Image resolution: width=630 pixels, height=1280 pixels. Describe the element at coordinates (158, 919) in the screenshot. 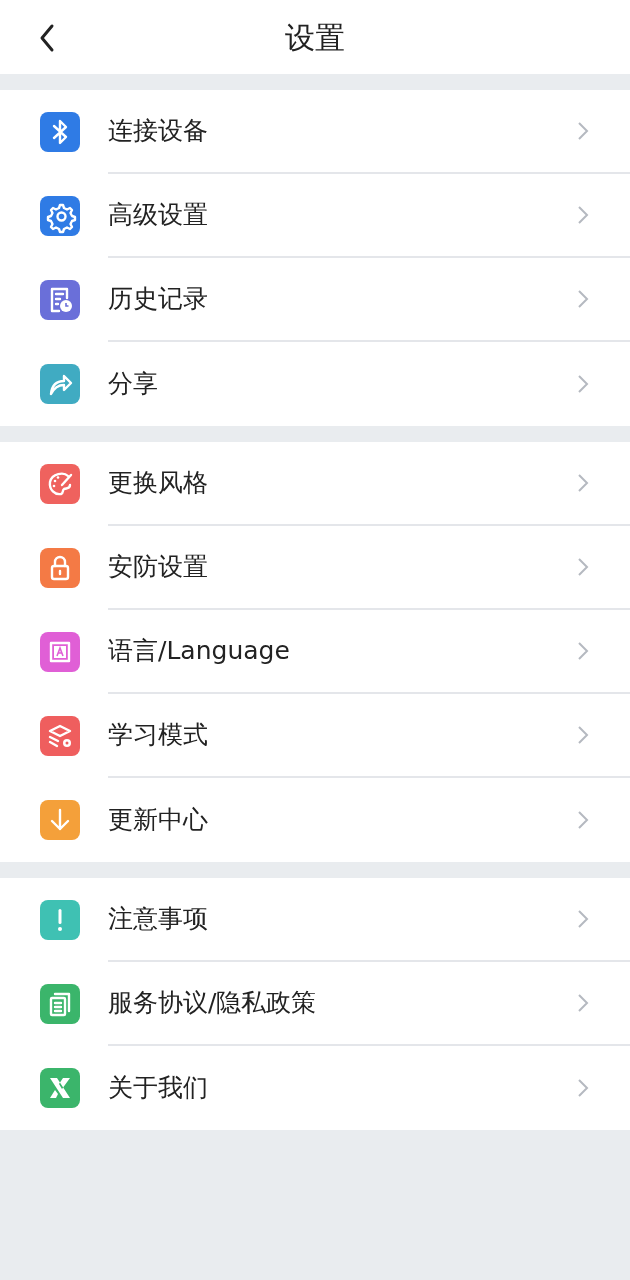

I see `menu-label: 注意事项` at that location.